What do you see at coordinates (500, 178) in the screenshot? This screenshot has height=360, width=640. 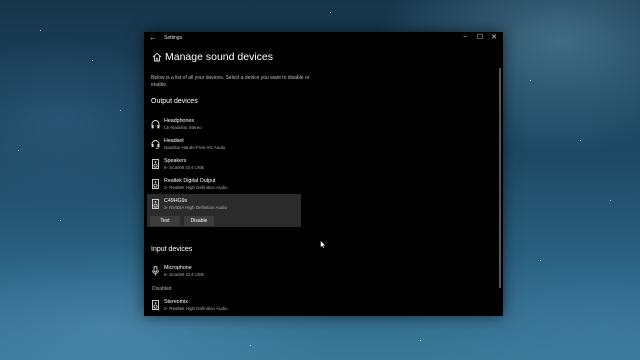 I see `scrollbar` at bounding box center [500, 178].